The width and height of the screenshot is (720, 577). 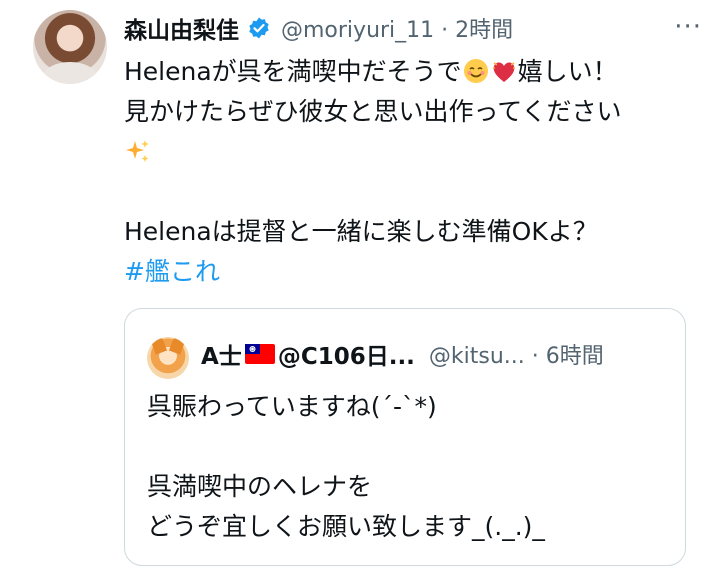 What do you see at coordinates (259, 28) in the screenshot?
I see `verified-badge-icon` at bounding box center [259, 28].